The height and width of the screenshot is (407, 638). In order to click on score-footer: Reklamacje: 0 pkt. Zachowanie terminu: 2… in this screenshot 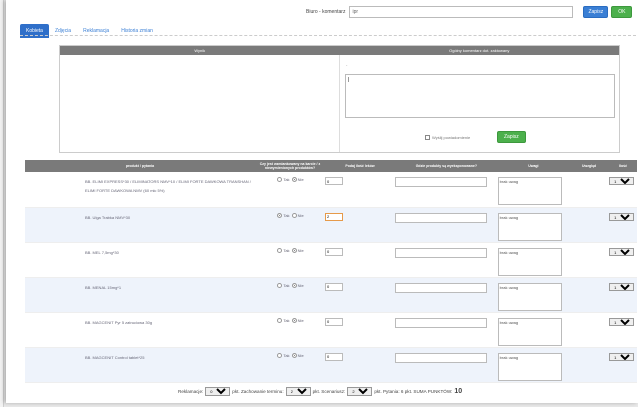, I will do `click(320, 391)`.